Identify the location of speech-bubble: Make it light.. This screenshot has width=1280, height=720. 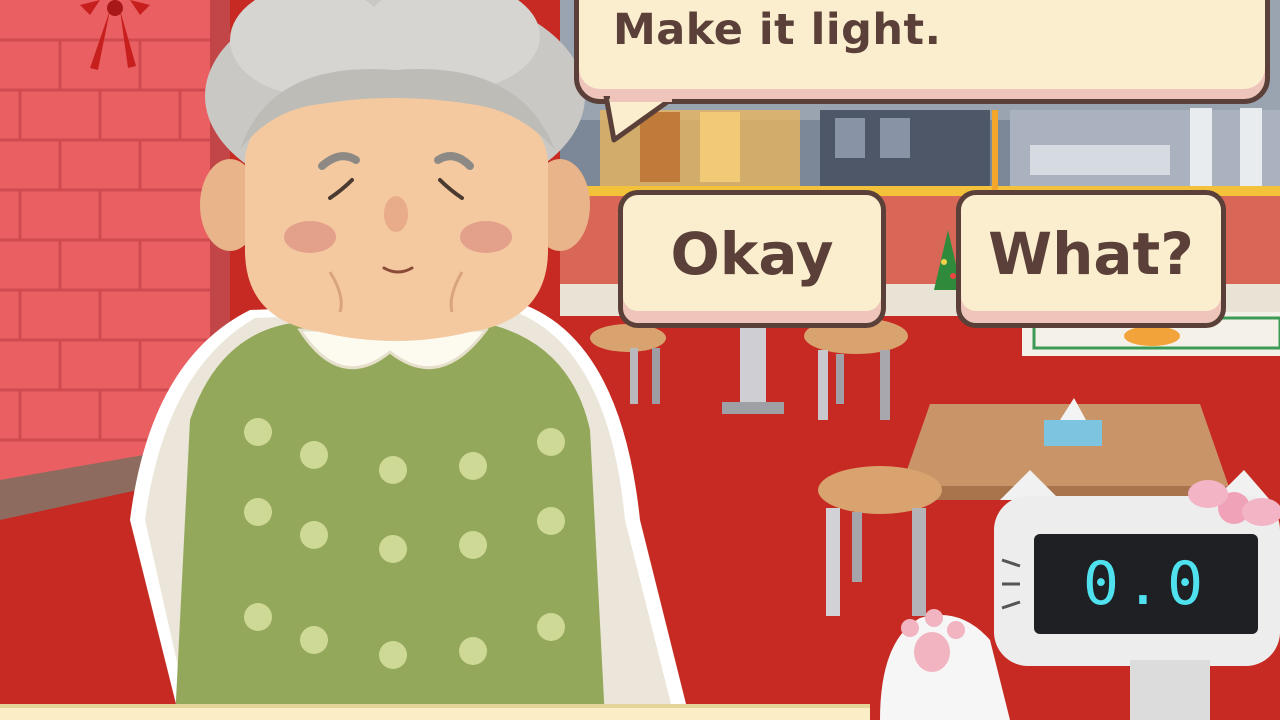
(922, 52).